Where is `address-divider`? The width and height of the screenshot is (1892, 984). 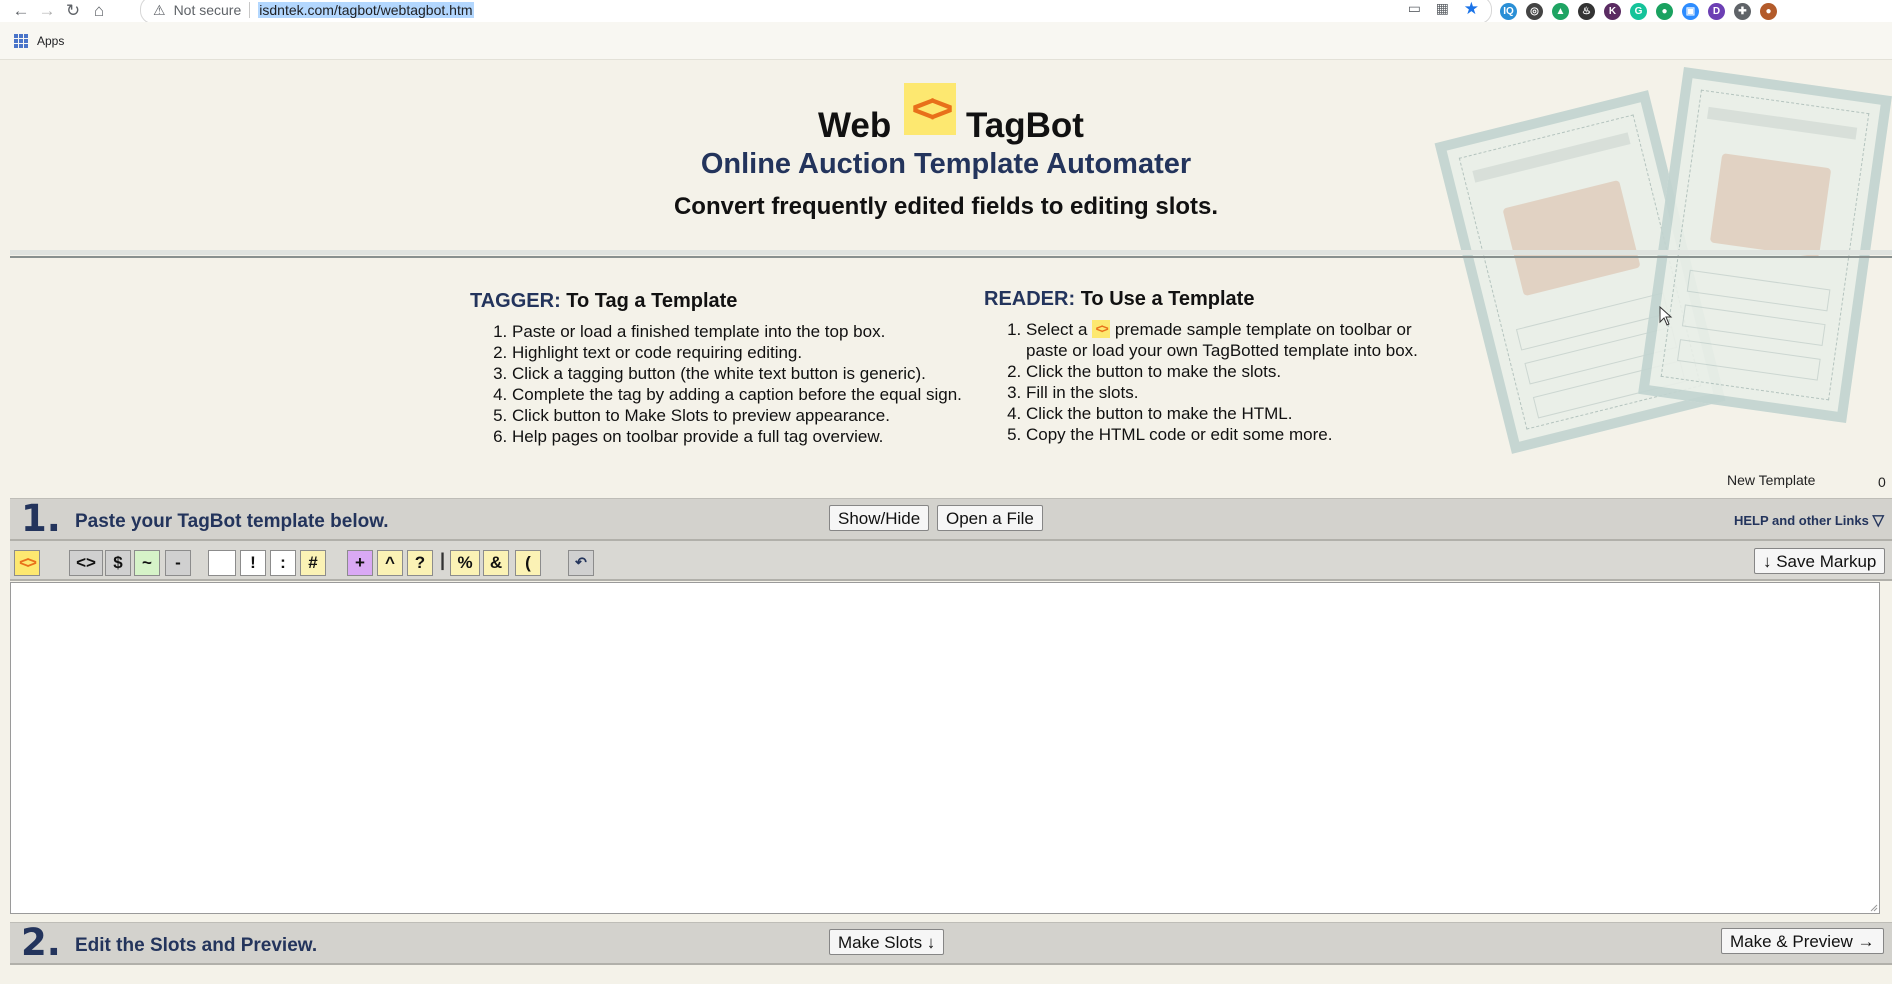 address-divider is located at coordinates (250, 10).